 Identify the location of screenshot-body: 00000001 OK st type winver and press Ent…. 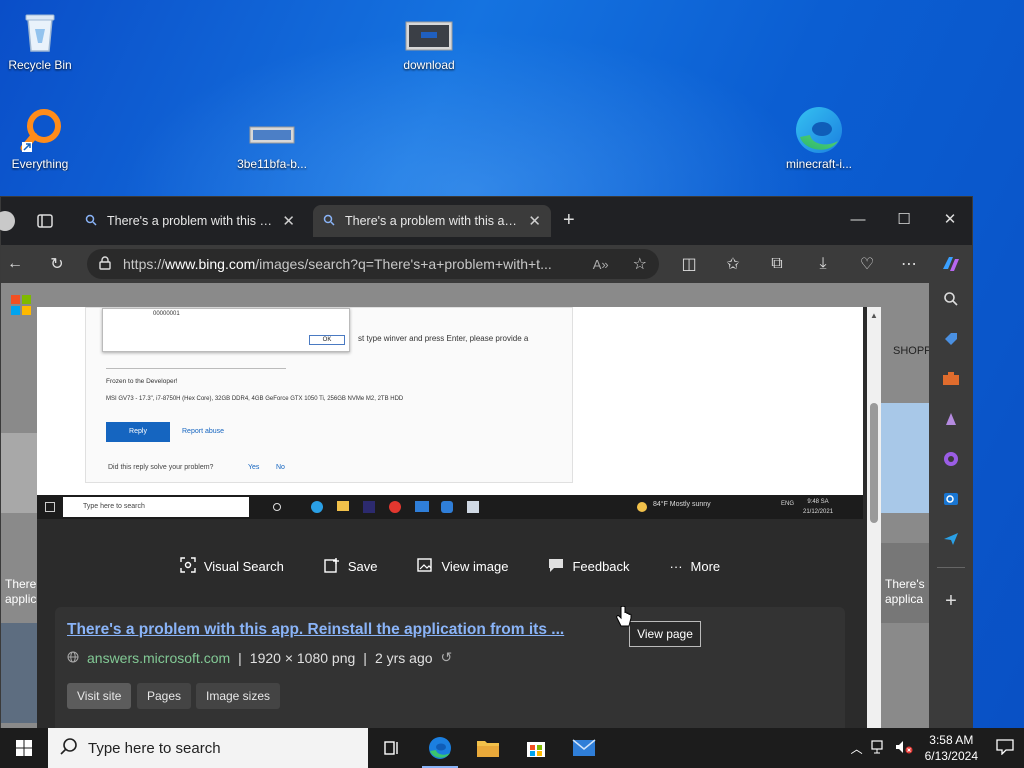
(329, 395).